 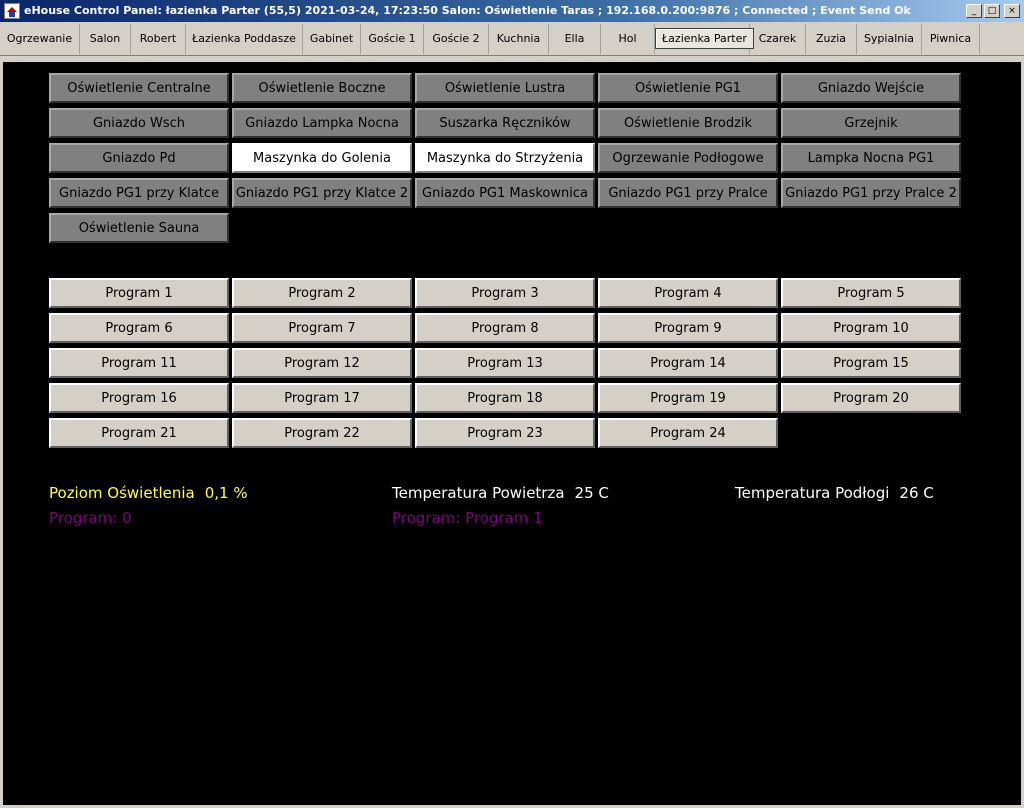 I want to click on tab-label: Łazienka Parter, so click(x=704, y=38).